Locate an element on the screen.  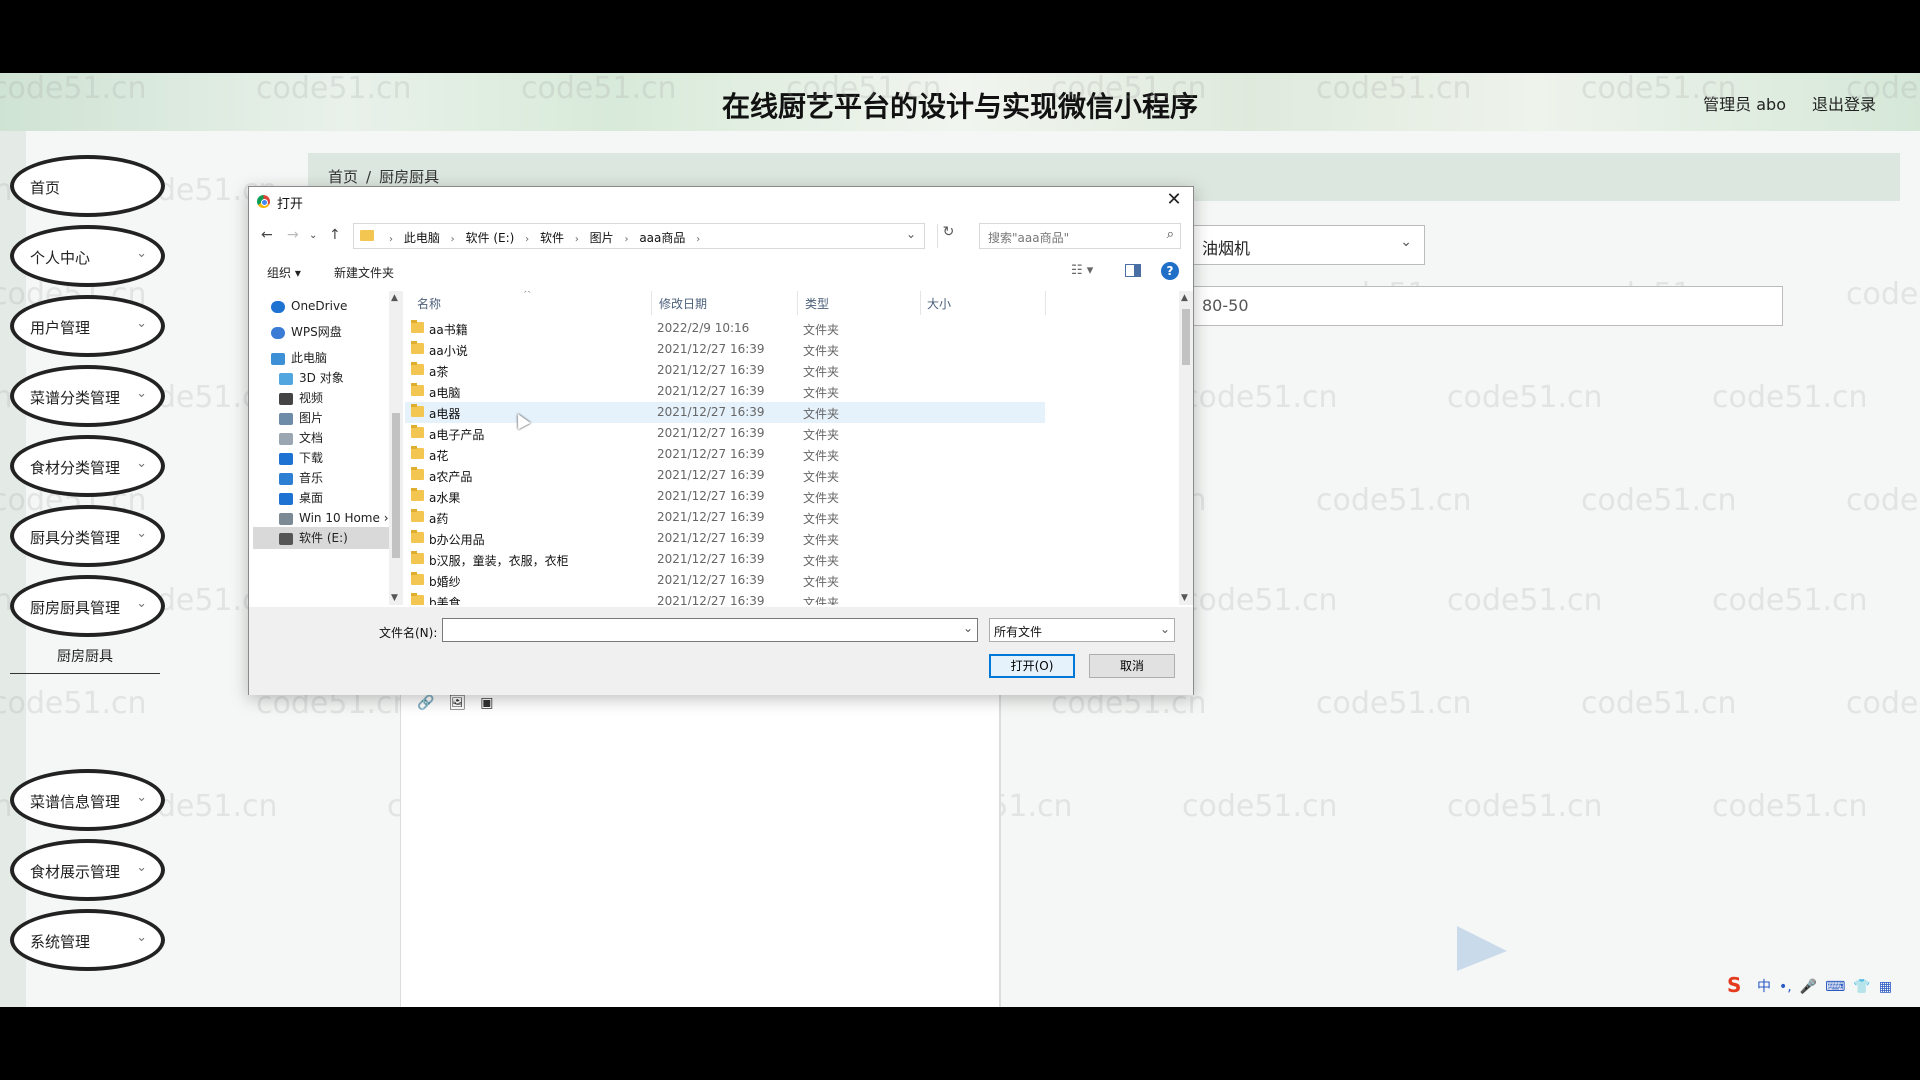
organize-button: 组织 ▾ is located at coordinates (284, 272).